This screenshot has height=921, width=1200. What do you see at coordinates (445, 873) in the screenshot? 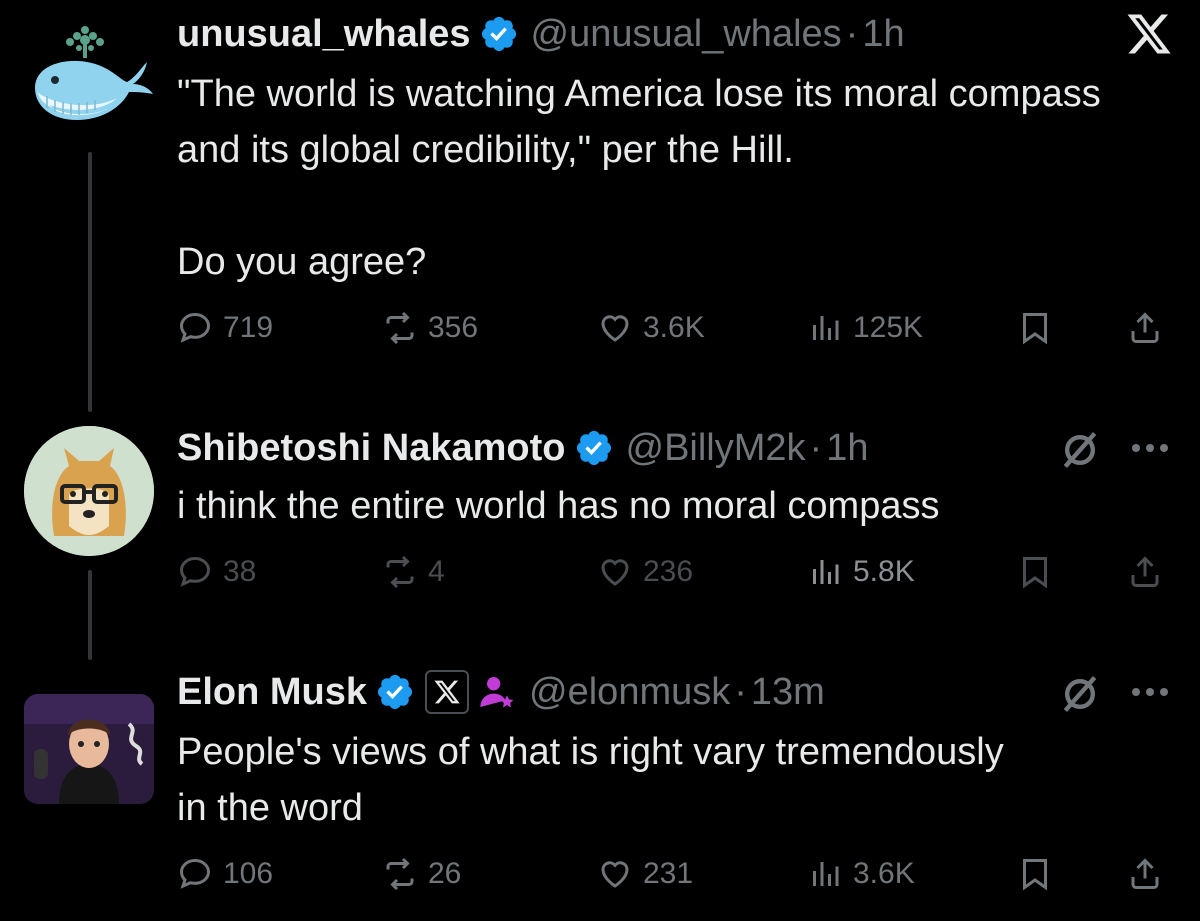
I see `retweet-count: 26` at bounding box center [445, 873].